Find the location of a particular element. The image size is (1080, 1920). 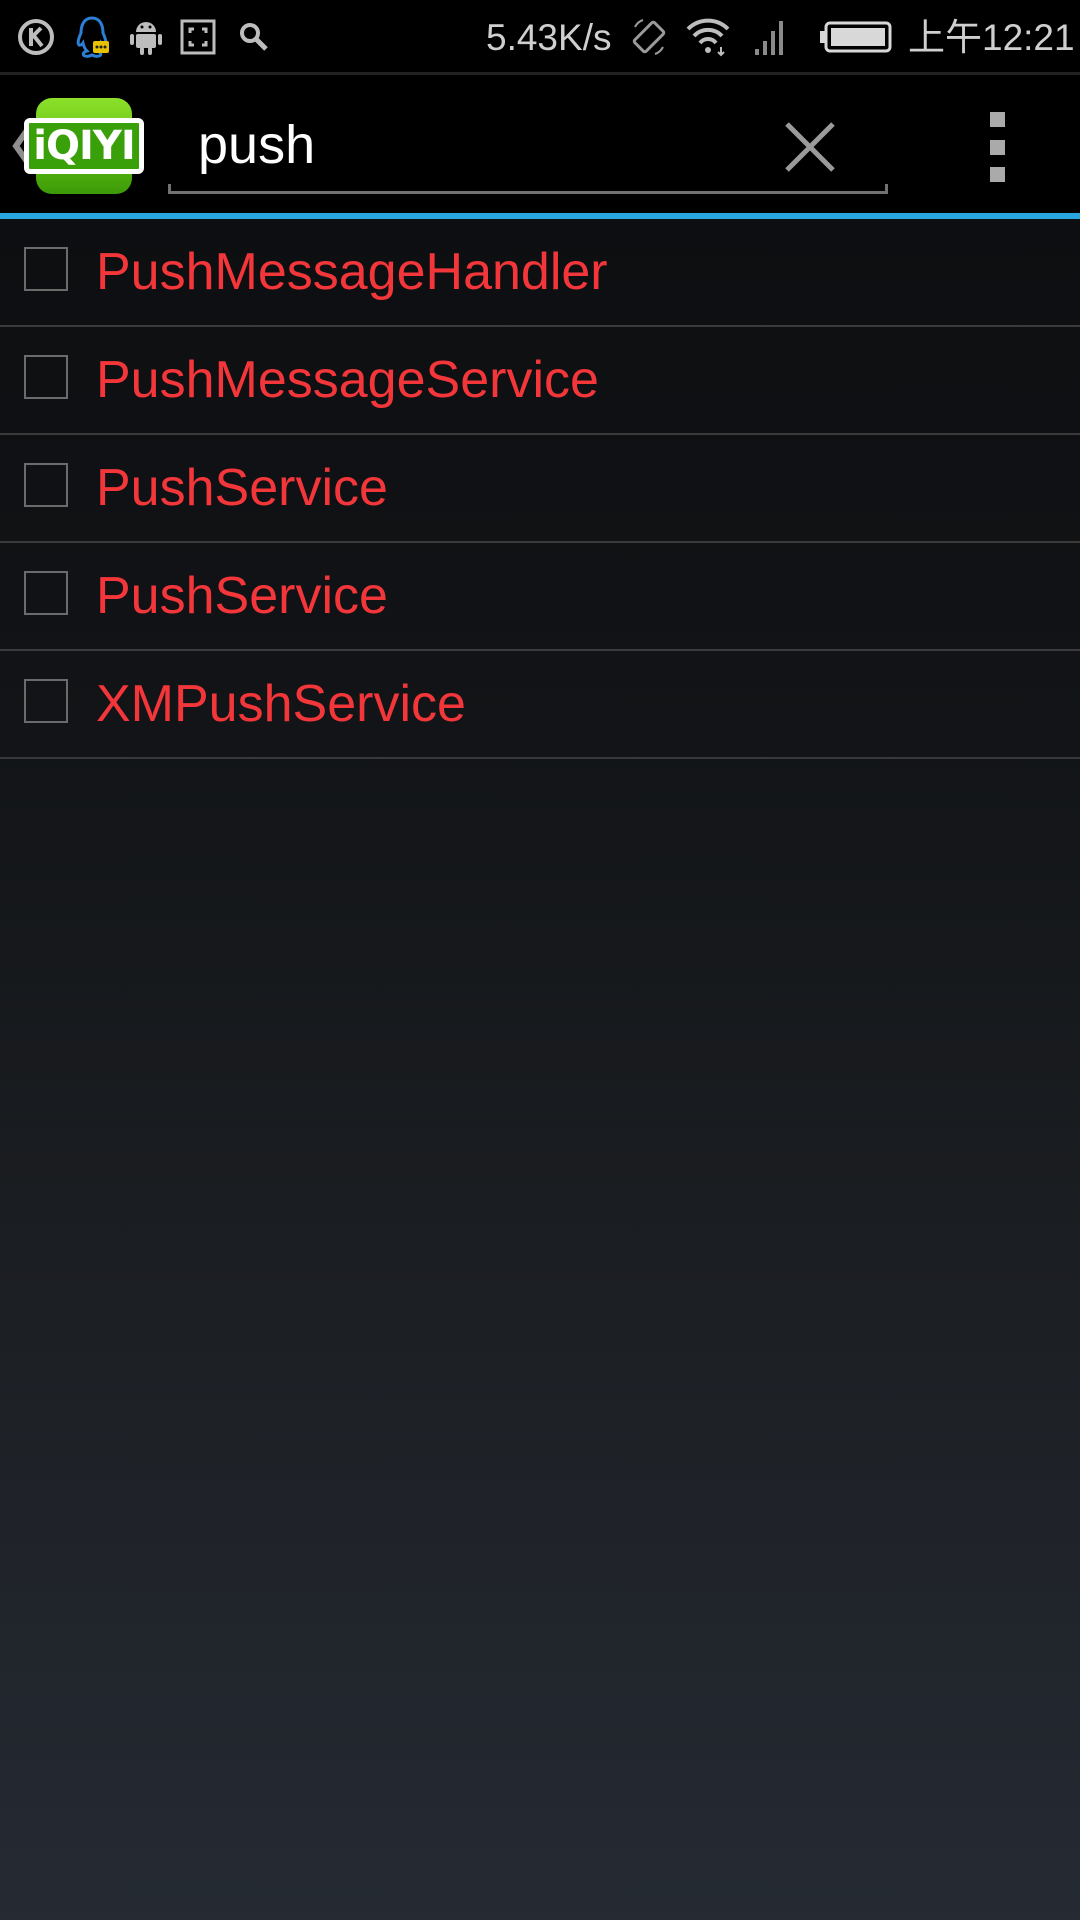

status-bar: 5.43K/s 上午12:21 is located at coordinates (540, 37).